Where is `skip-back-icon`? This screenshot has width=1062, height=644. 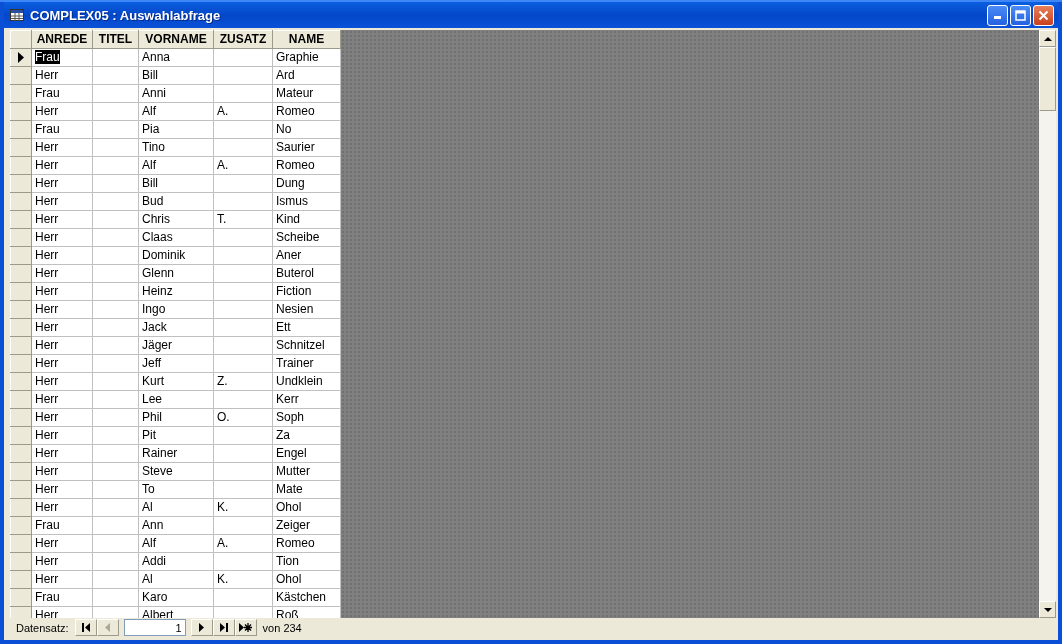
skip-back-icon is located at coordinates (85, 627).